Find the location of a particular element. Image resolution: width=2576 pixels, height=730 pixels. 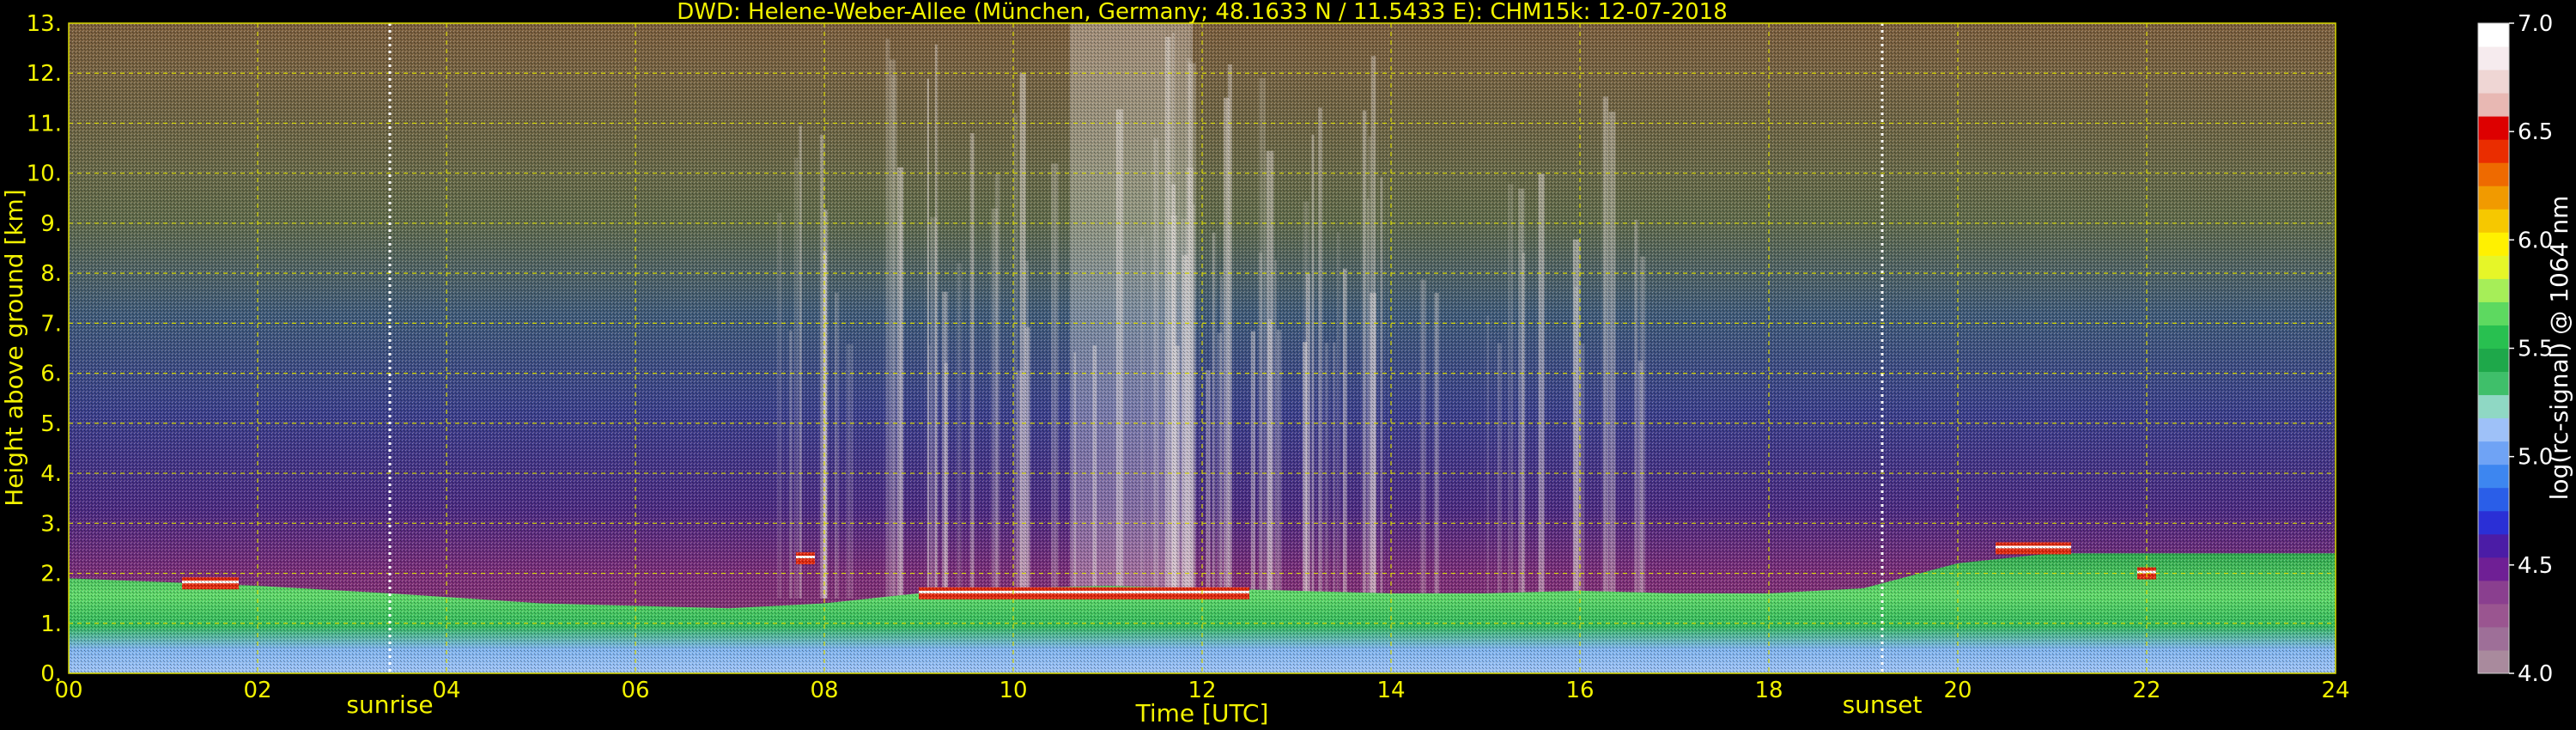

x-axis-label: Time [UTC] is located at coordinates (1202, 713).